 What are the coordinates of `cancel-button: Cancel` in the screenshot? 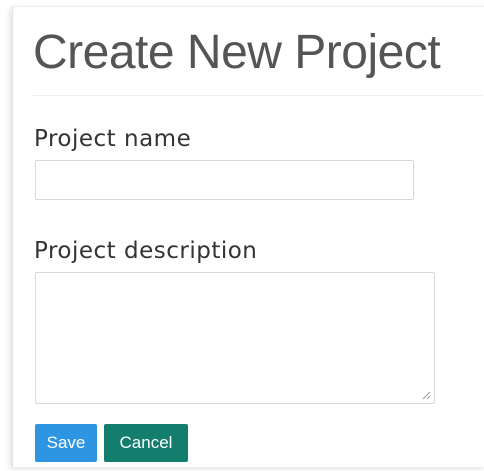 It's located at (146, 443).